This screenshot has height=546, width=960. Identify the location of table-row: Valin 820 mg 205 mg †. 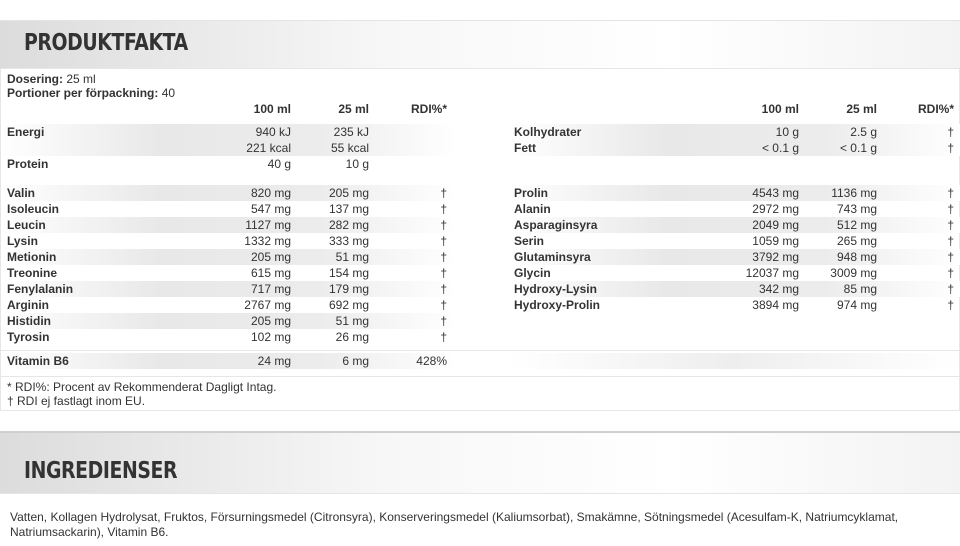
(228, 193).